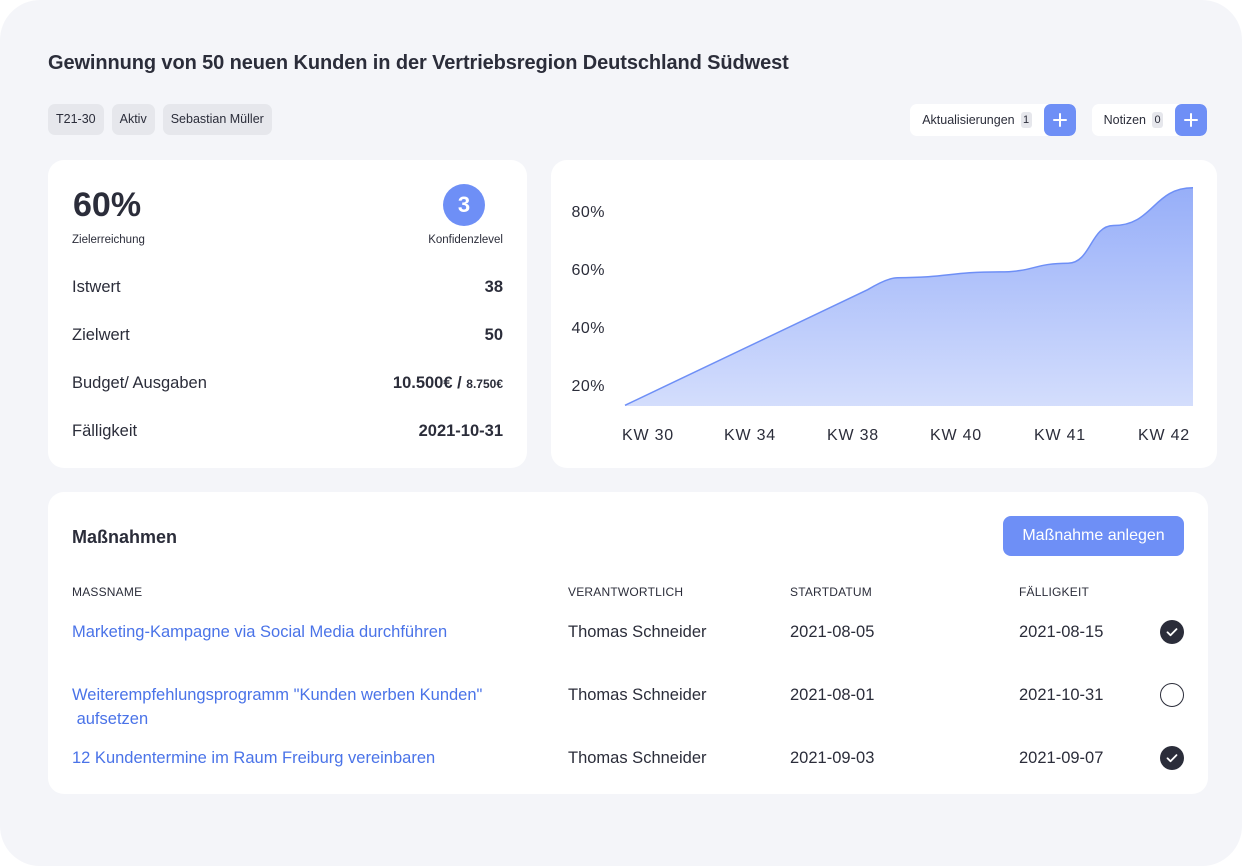 This screenshot has height=866, width=1242. What do you see at coordinates (460, 431) in the screenshot?
I see `kpi-value: 2021-10-31` at bounding box center [460, 431].